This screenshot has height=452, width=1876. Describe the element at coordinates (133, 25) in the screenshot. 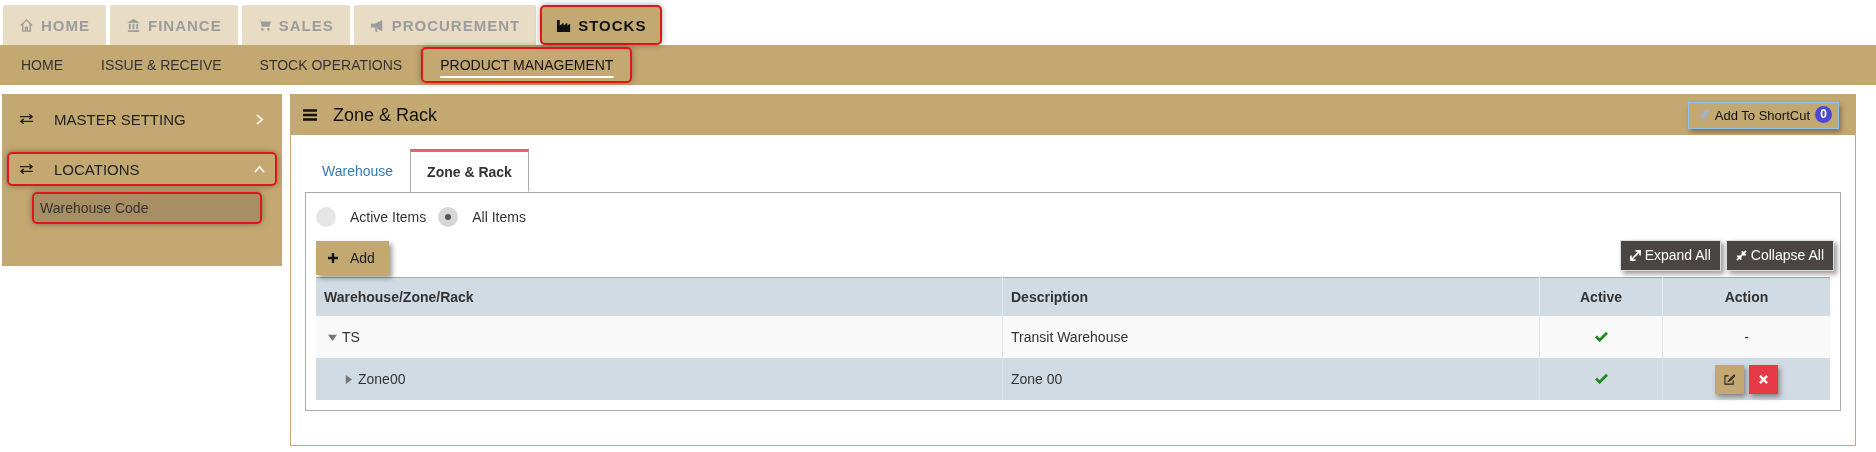

I see `bank-icon` at that location.